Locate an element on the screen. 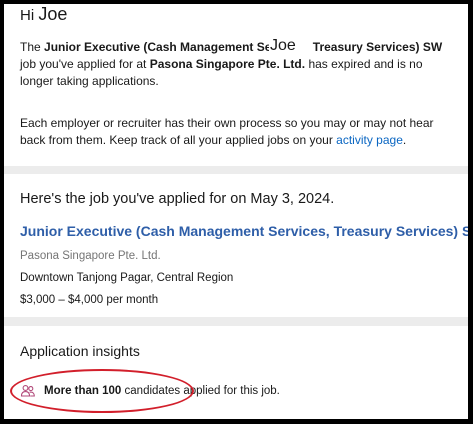 Image resolution: width=473 pixels, height=424 pixels. notice-job-title-part2: Treasury Services) SW is located at coordinates (377, 47).